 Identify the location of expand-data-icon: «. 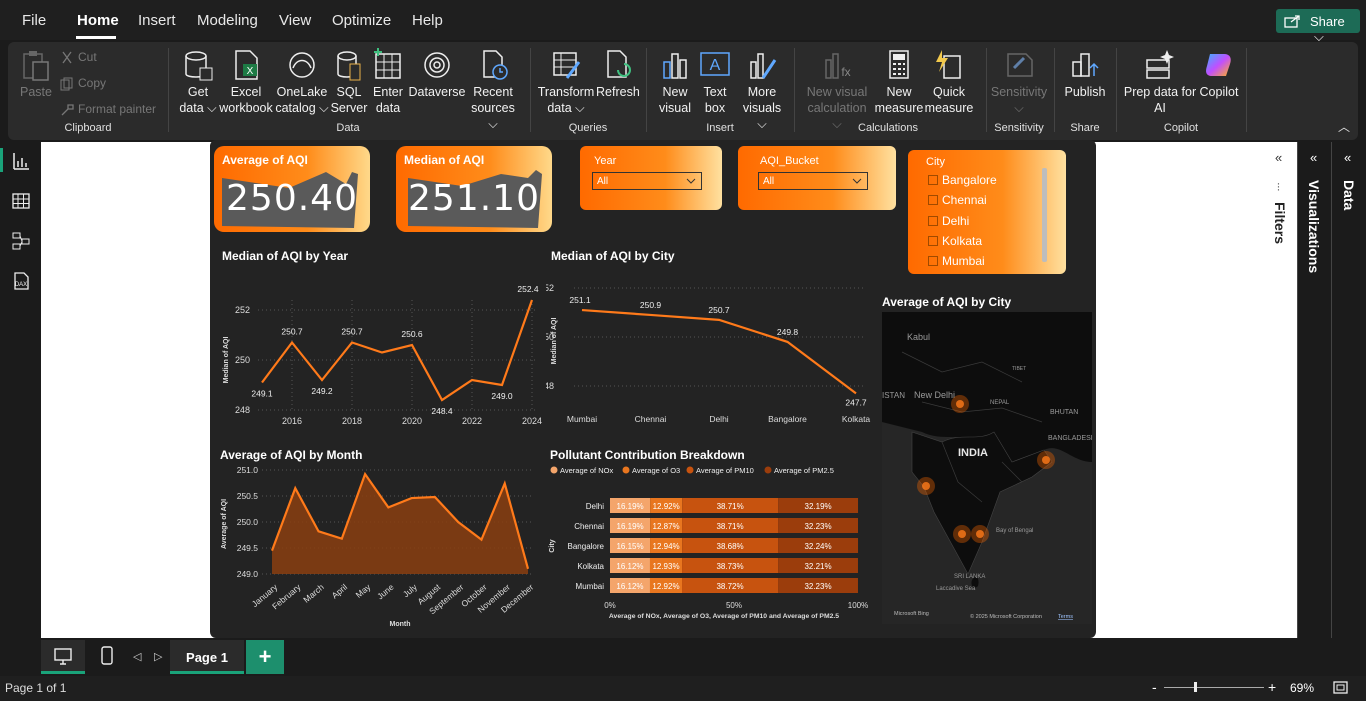
(1347, 157).